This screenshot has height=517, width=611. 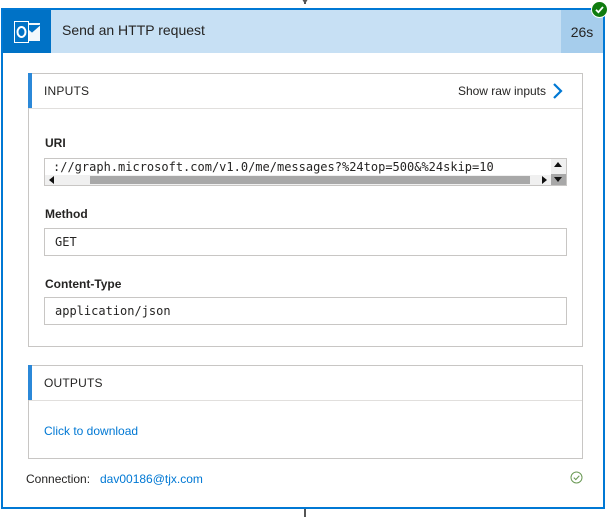 What do you see at coordinates (544, 180) in the screenshot?
I see `scroll-right-icon` at bounding box center [544, 180].